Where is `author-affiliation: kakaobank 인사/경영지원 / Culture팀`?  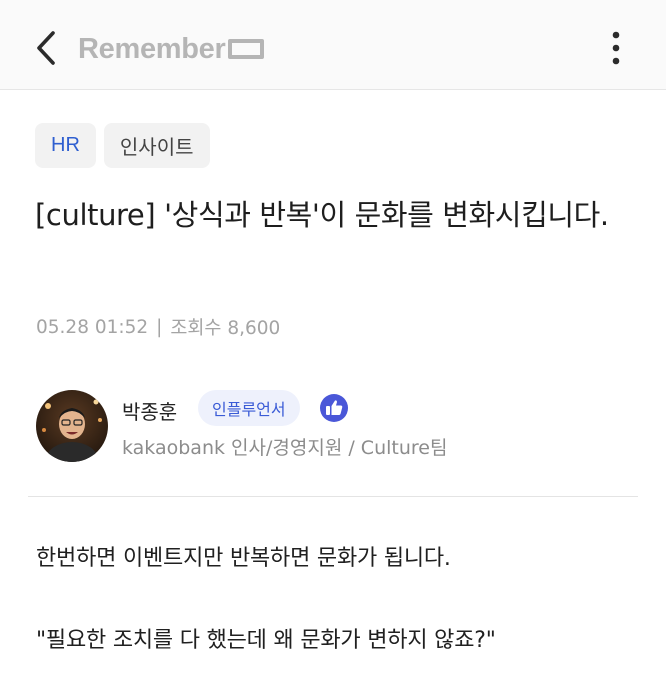
author-affiliation: kakaobank 인사/경영지원 / Culture팀 is located at coordinates (285, 448).